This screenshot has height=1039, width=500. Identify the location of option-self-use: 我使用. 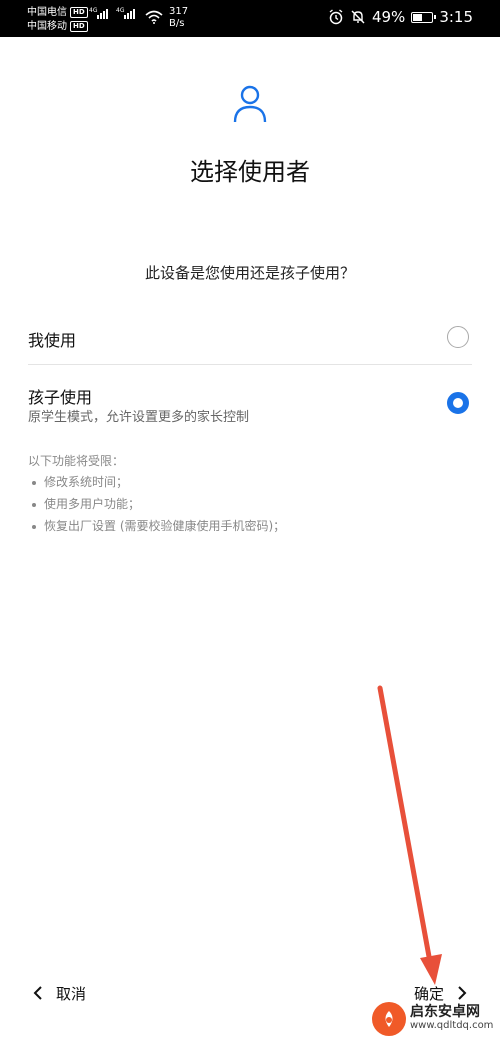
(250, 338).